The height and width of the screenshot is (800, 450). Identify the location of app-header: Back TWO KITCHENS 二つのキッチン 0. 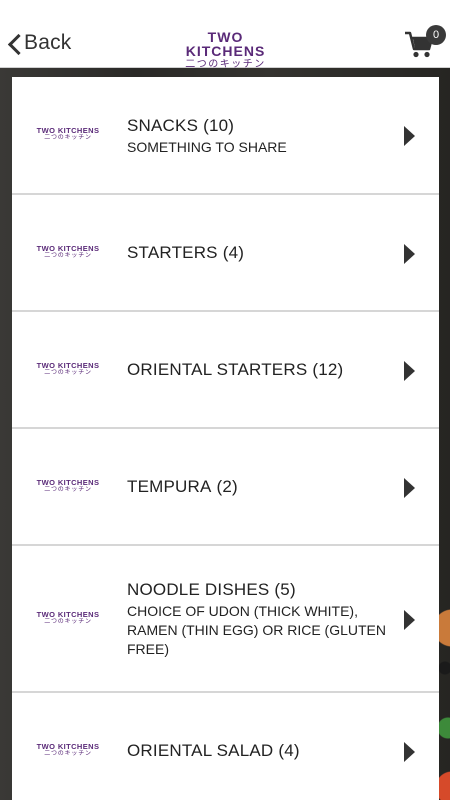
(225, 35).